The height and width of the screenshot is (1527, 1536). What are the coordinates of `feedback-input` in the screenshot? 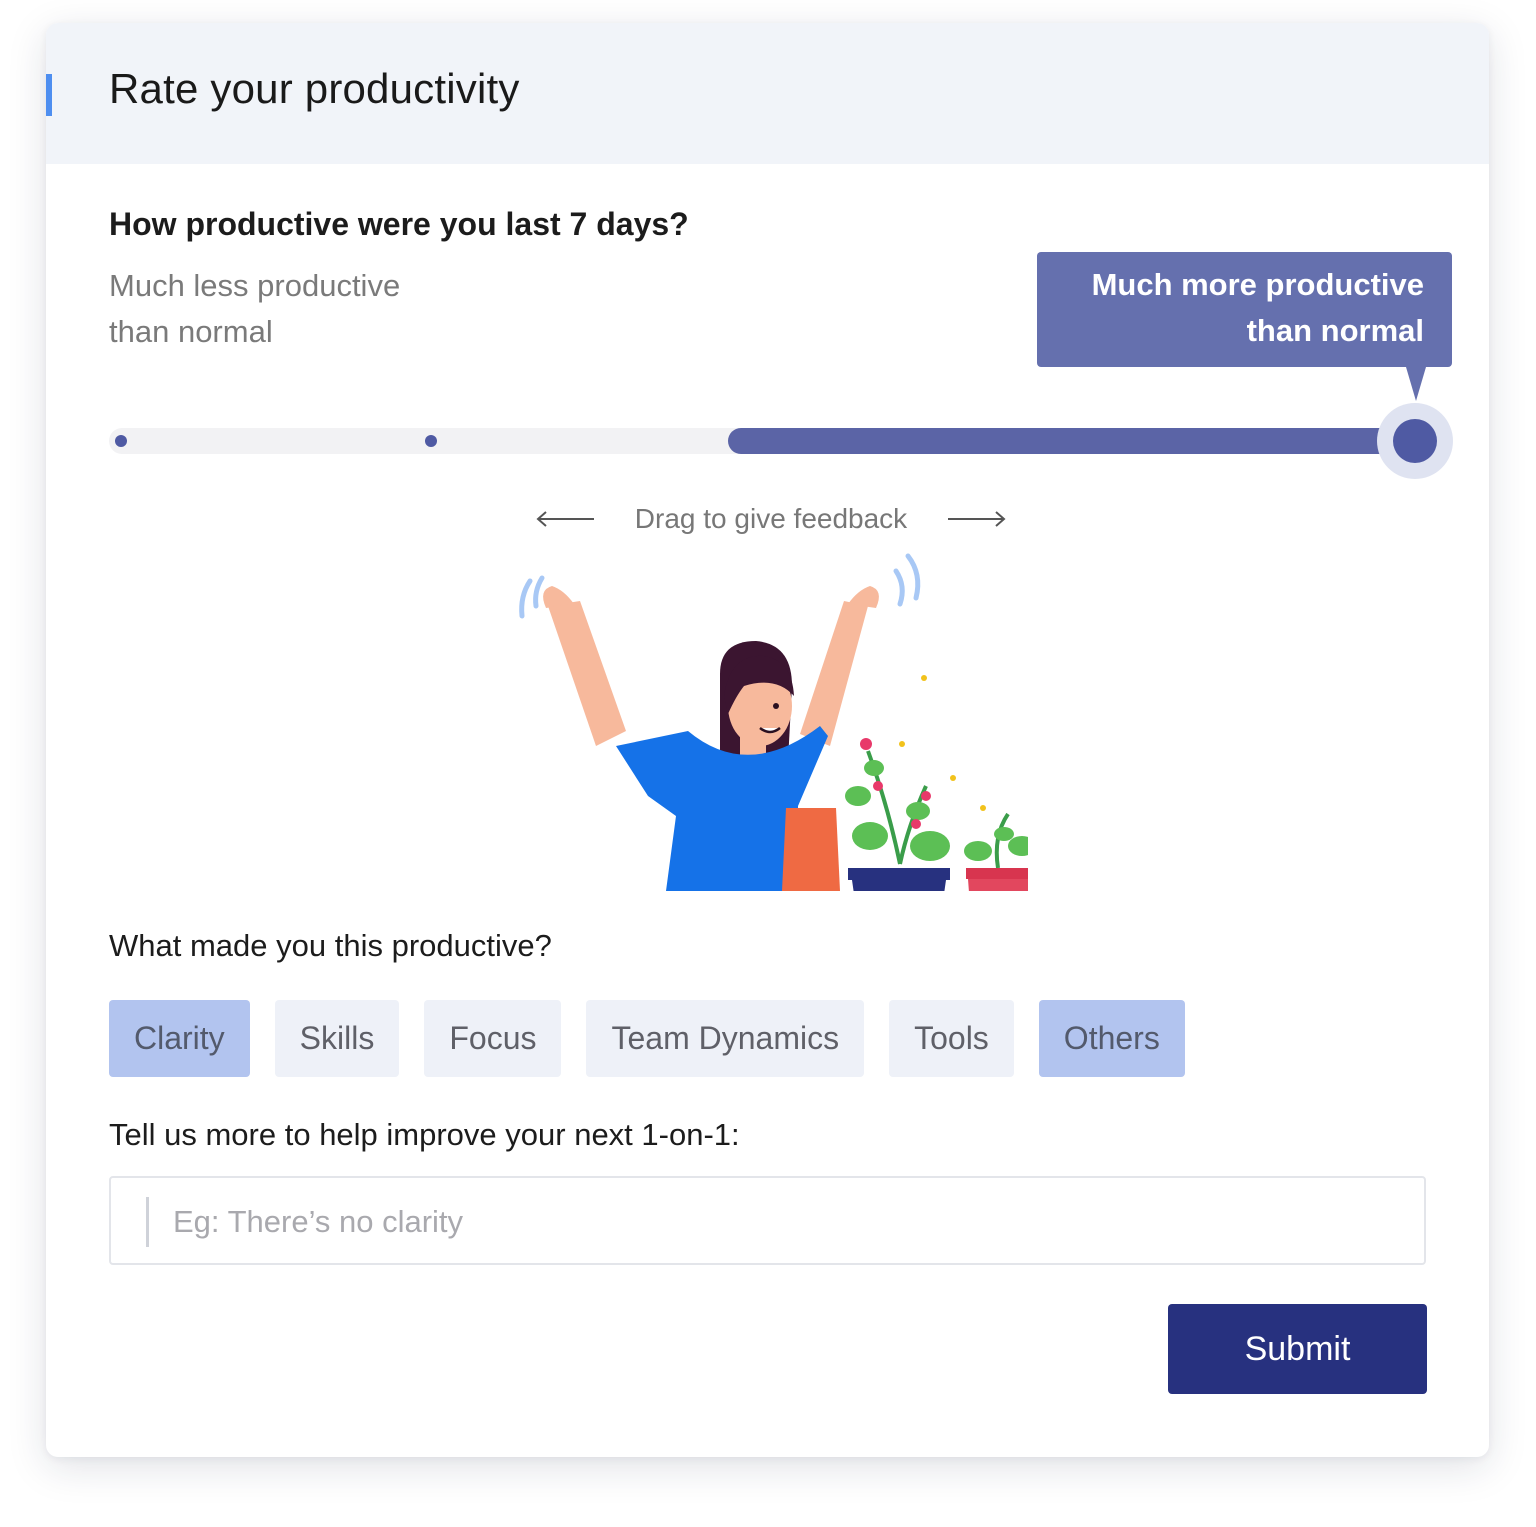 It's located at (783, 1221).